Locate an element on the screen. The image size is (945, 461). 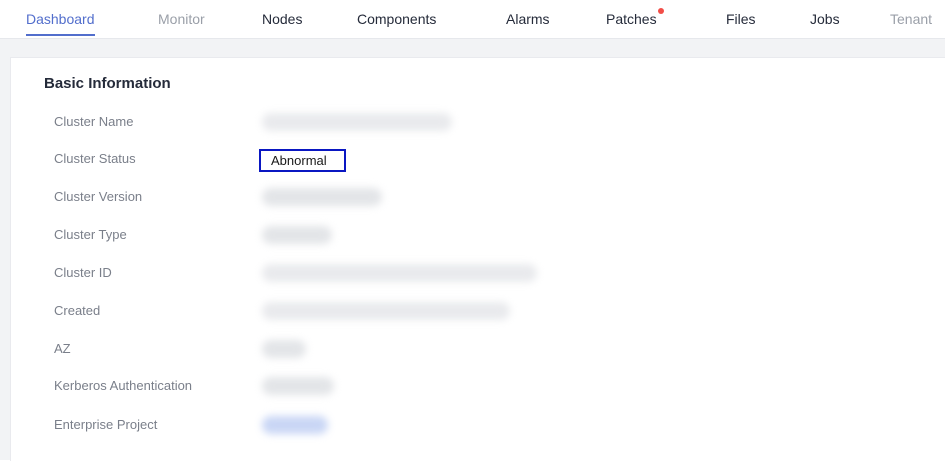
label-az: AZ is located at coordinates (62, 348).